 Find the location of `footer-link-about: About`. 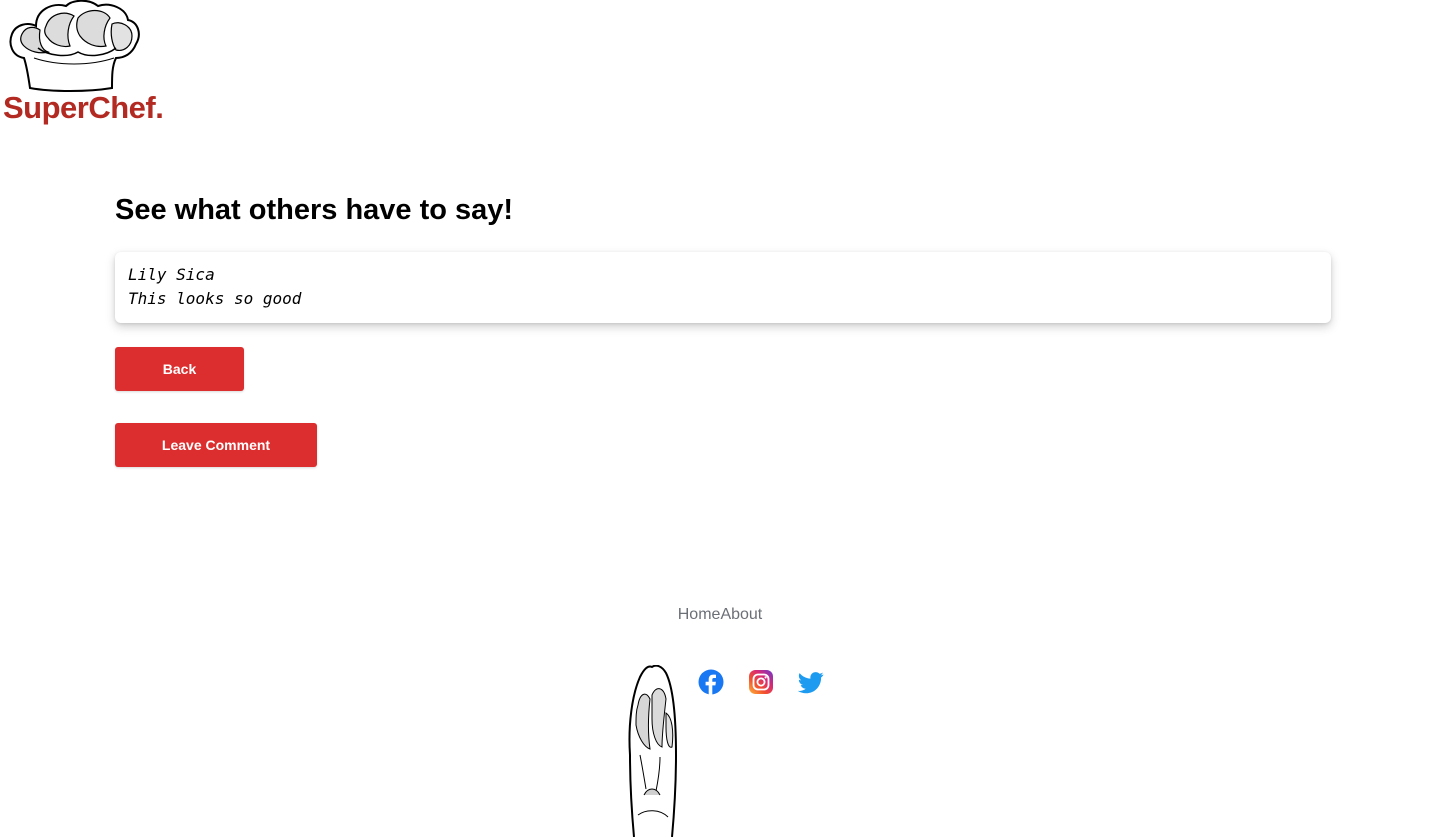

footer-link-about: About is located at coordinates (741, 614).